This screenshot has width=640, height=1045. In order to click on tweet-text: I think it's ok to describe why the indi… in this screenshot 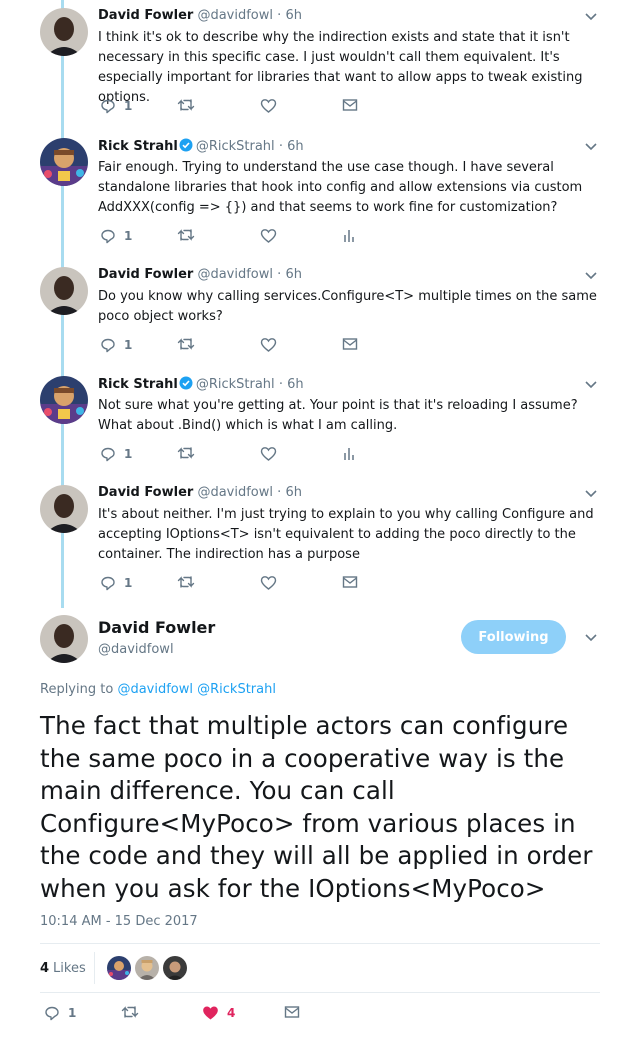, I will do `click(340, 67)`.